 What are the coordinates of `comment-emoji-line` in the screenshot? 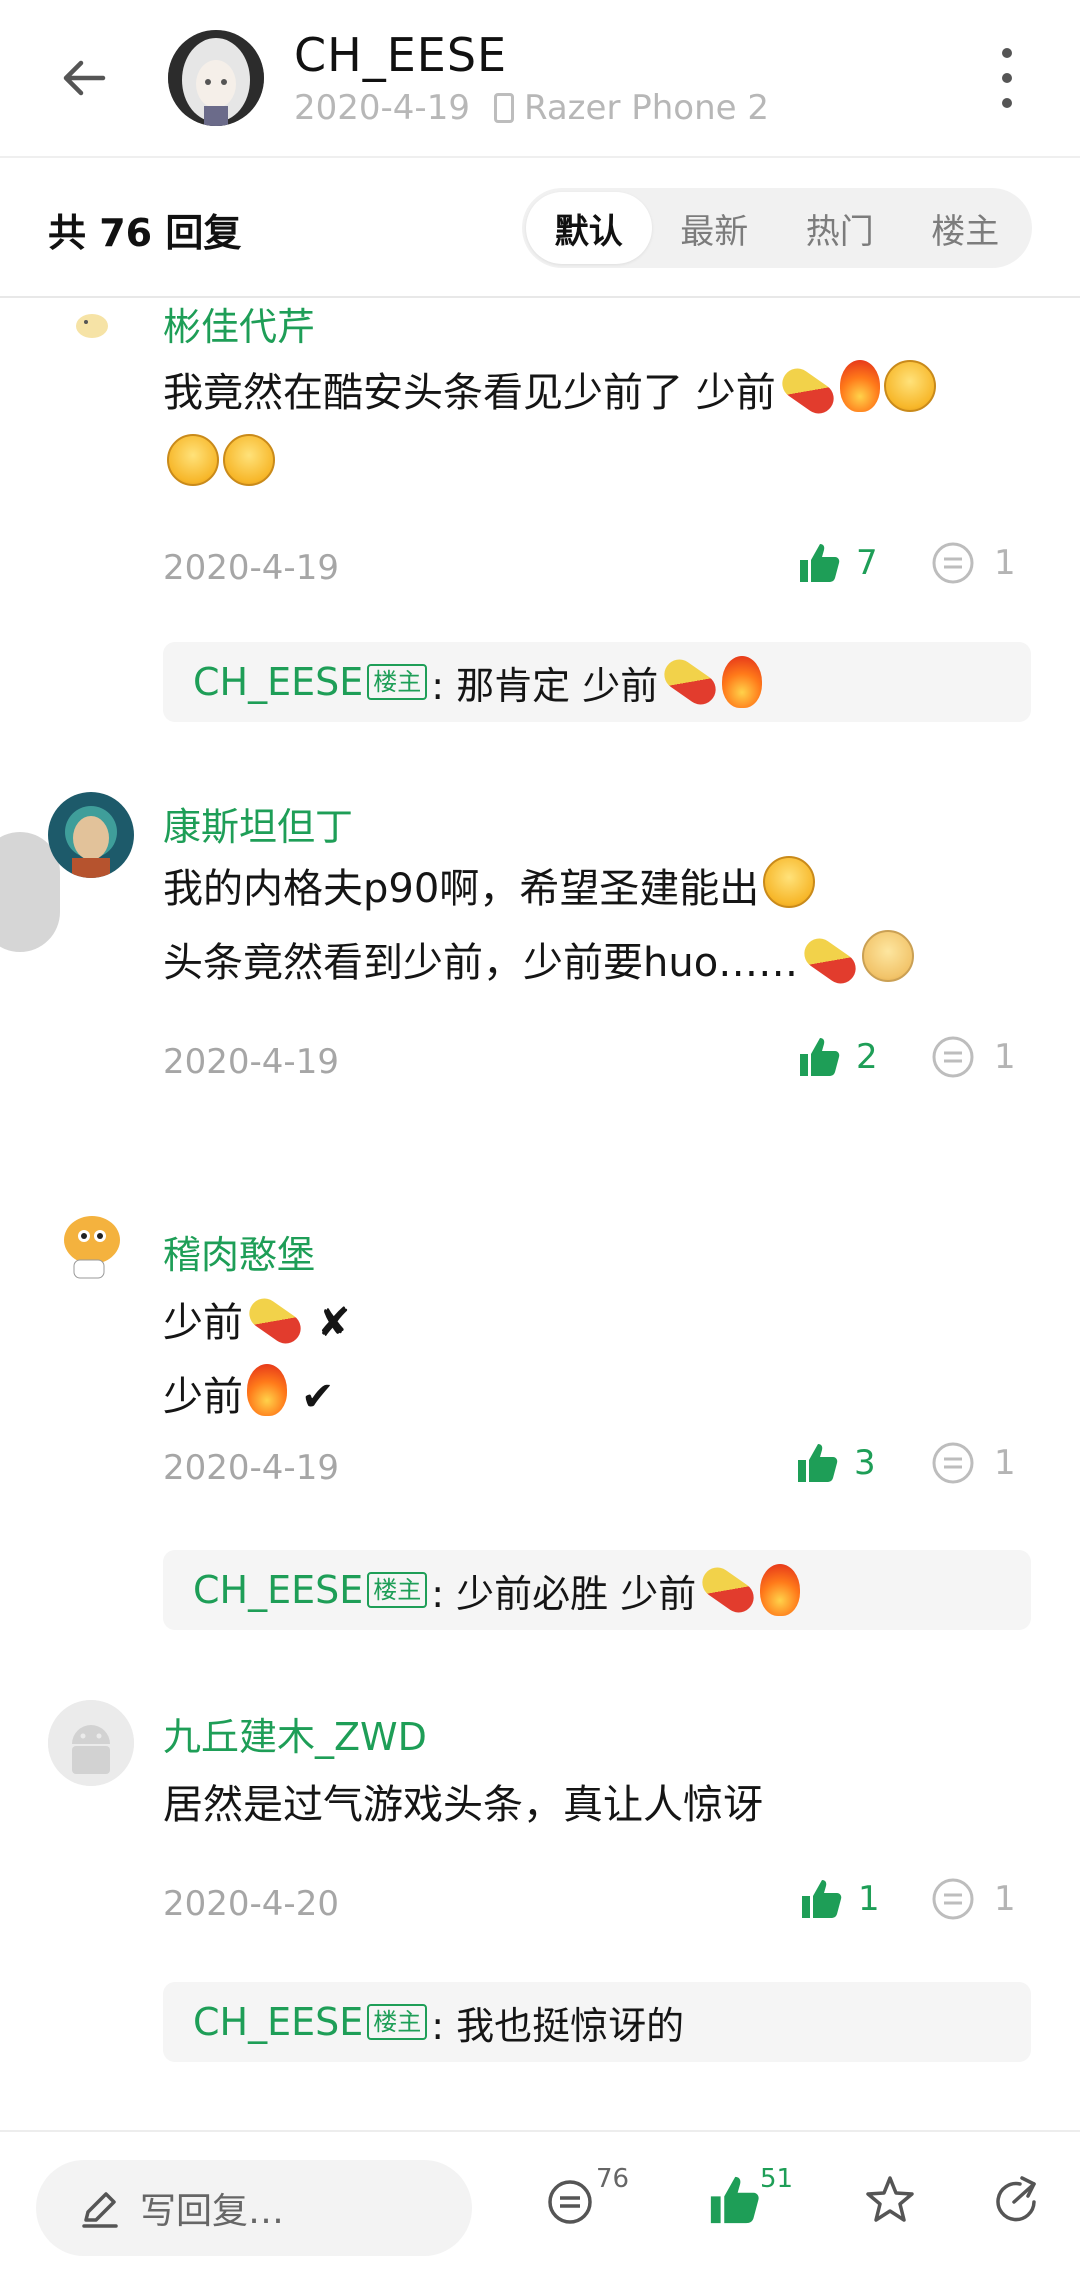 It's located at (219, 462).